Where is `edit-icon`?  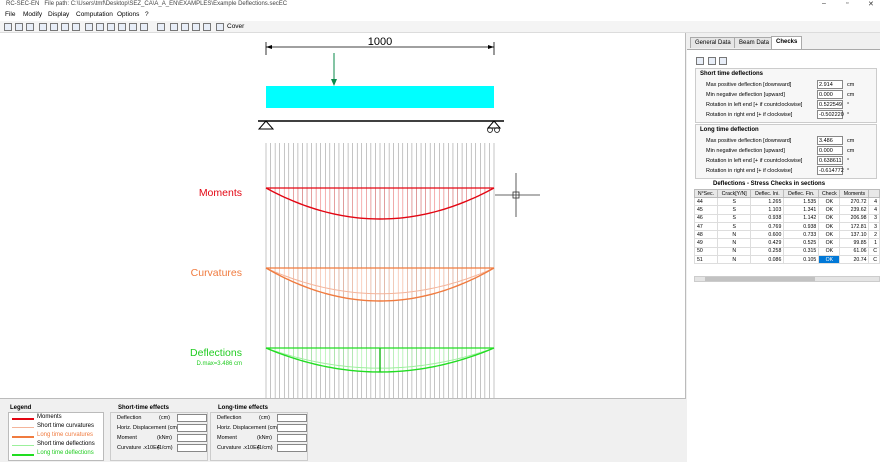 edit-icon is located at coordinates (65, 27).